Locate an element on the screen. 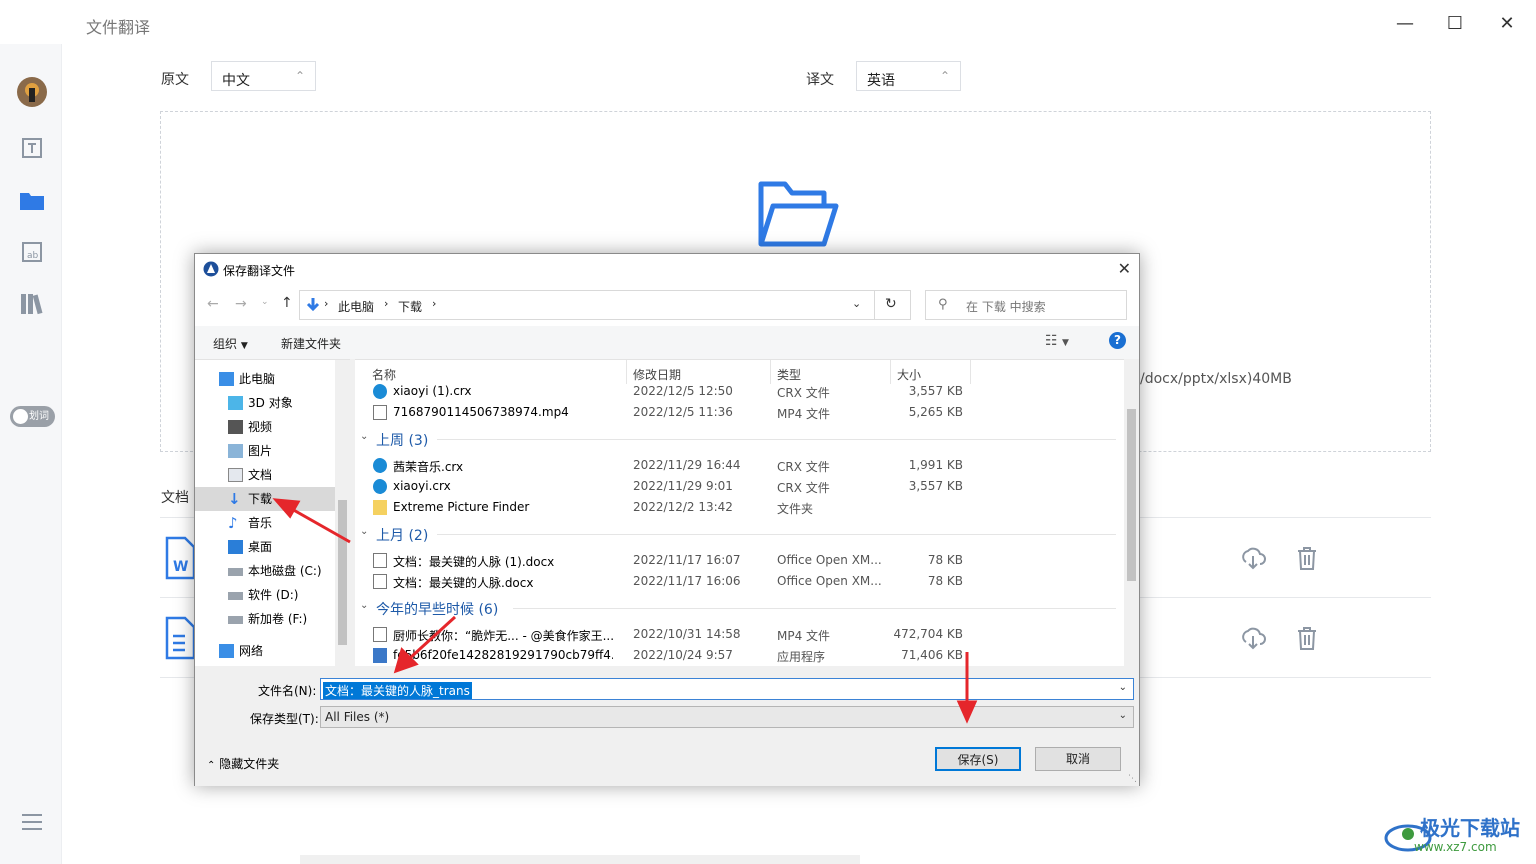 This screenshot has width=1536, height=864. filename-input: 文档：最关键的人脉_trans ⌄ is located at coordinates (727, 689).